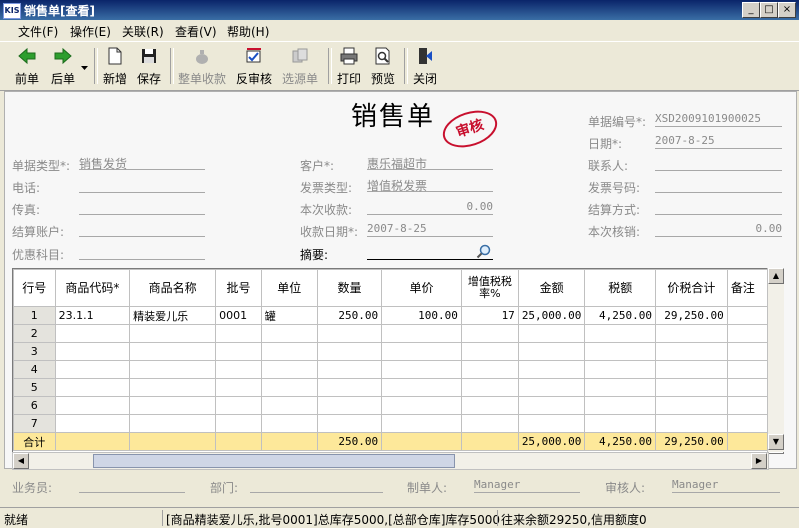  I want to click on date-field: 2007-8-25, so click(718, 141).